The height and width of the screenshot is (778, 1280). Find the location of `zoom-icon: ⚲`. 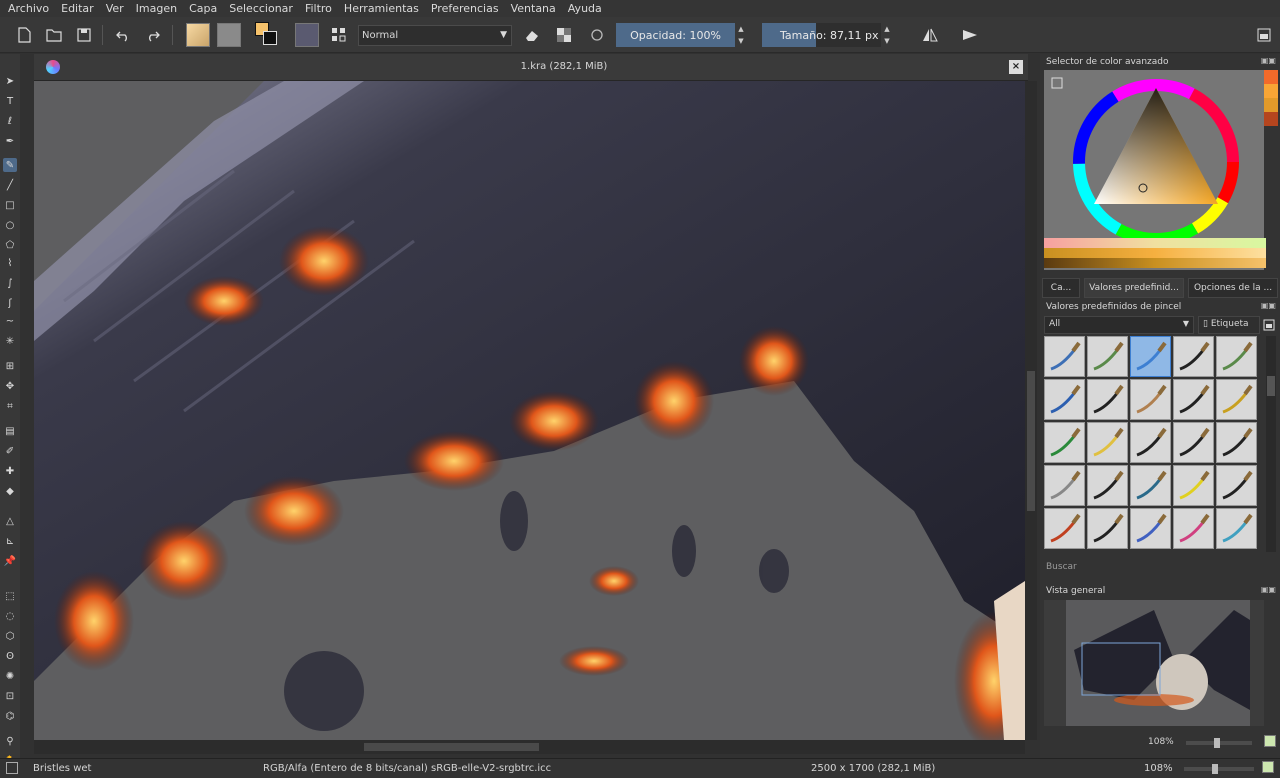

zoom-icon: ⚲ is located at coordinates (10, 741).